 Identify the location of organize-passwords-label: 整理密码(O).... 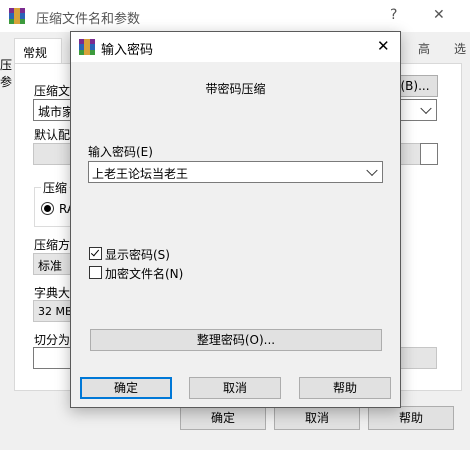
(236, 340).